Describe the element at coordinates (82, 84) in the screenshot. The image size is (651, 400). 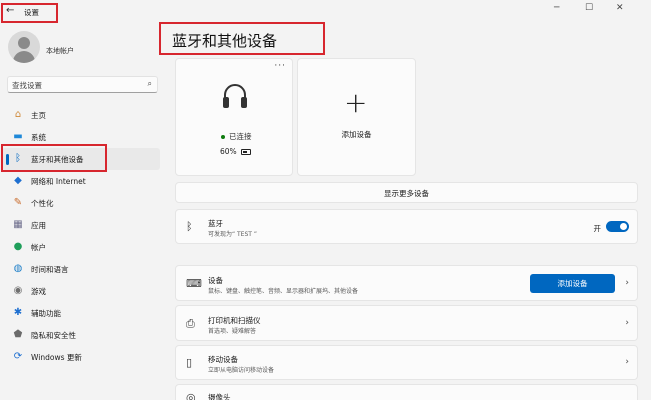
I see `search-input: 查找设置 ⌕` at that location.